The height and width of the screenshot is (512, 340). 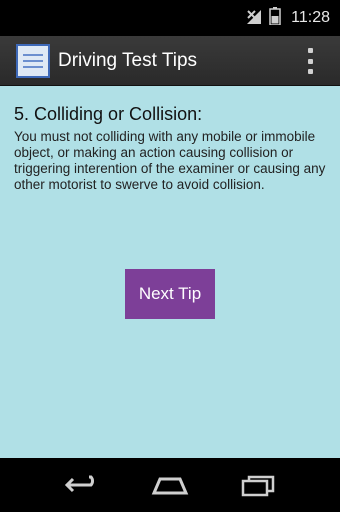 I want to click on signal-icon, so click(x=254, y=18).